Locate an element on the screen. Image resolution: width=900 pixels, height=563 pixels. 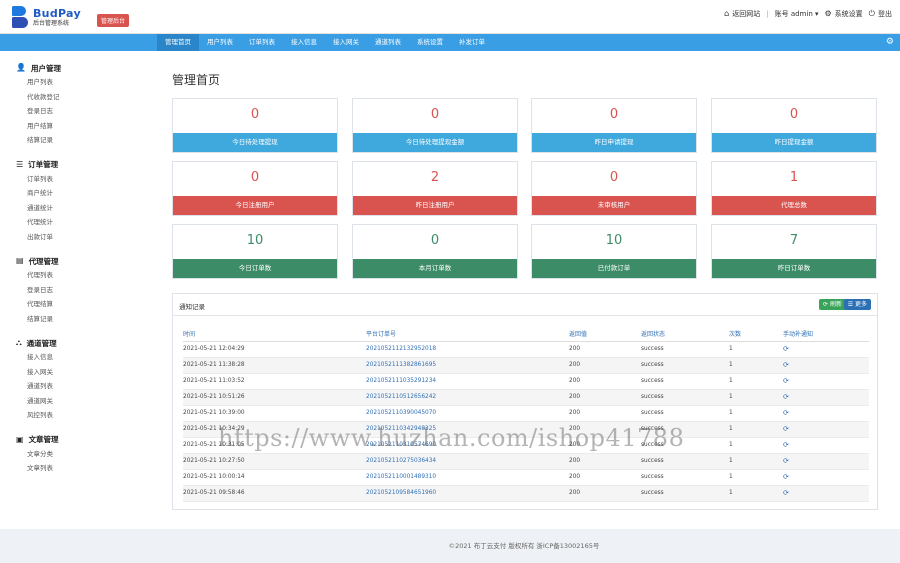
stat-label: 今日待处理提现 is located at coordinates (255, 142).